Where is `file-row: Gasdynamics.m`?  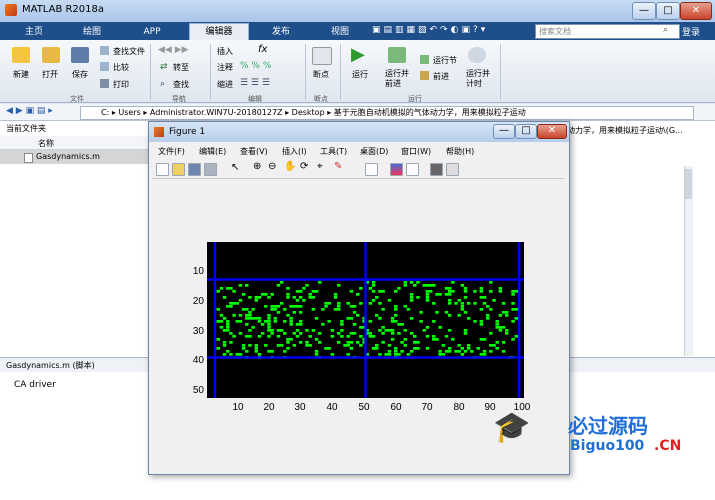
file-row: Gasdynamics.m is located at coordinates (75, 157).